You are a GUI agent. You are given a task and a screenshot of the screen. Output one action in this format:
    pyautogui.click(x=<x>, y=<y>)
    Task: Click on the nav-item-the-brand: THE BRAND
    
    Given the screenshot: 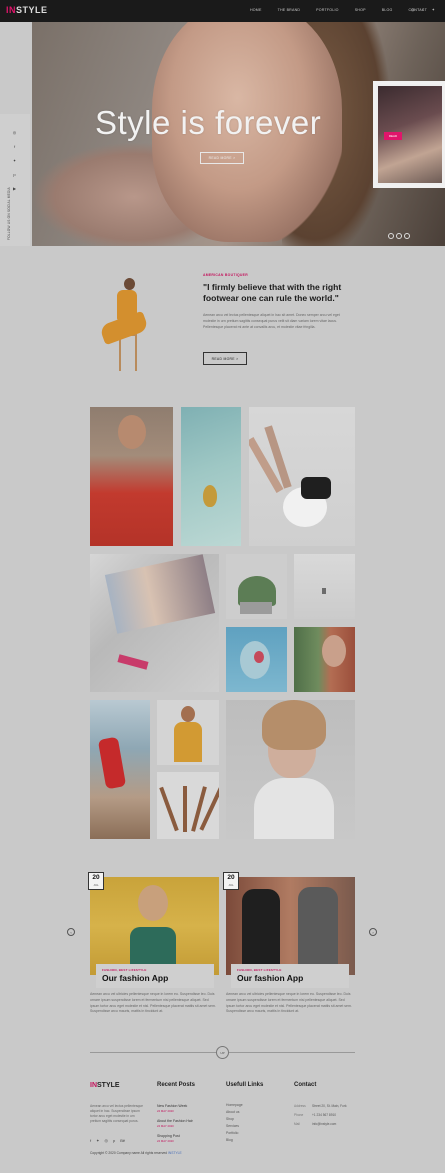 What is the action you would take?
    pyautogui.click(x=289, y=10)
    